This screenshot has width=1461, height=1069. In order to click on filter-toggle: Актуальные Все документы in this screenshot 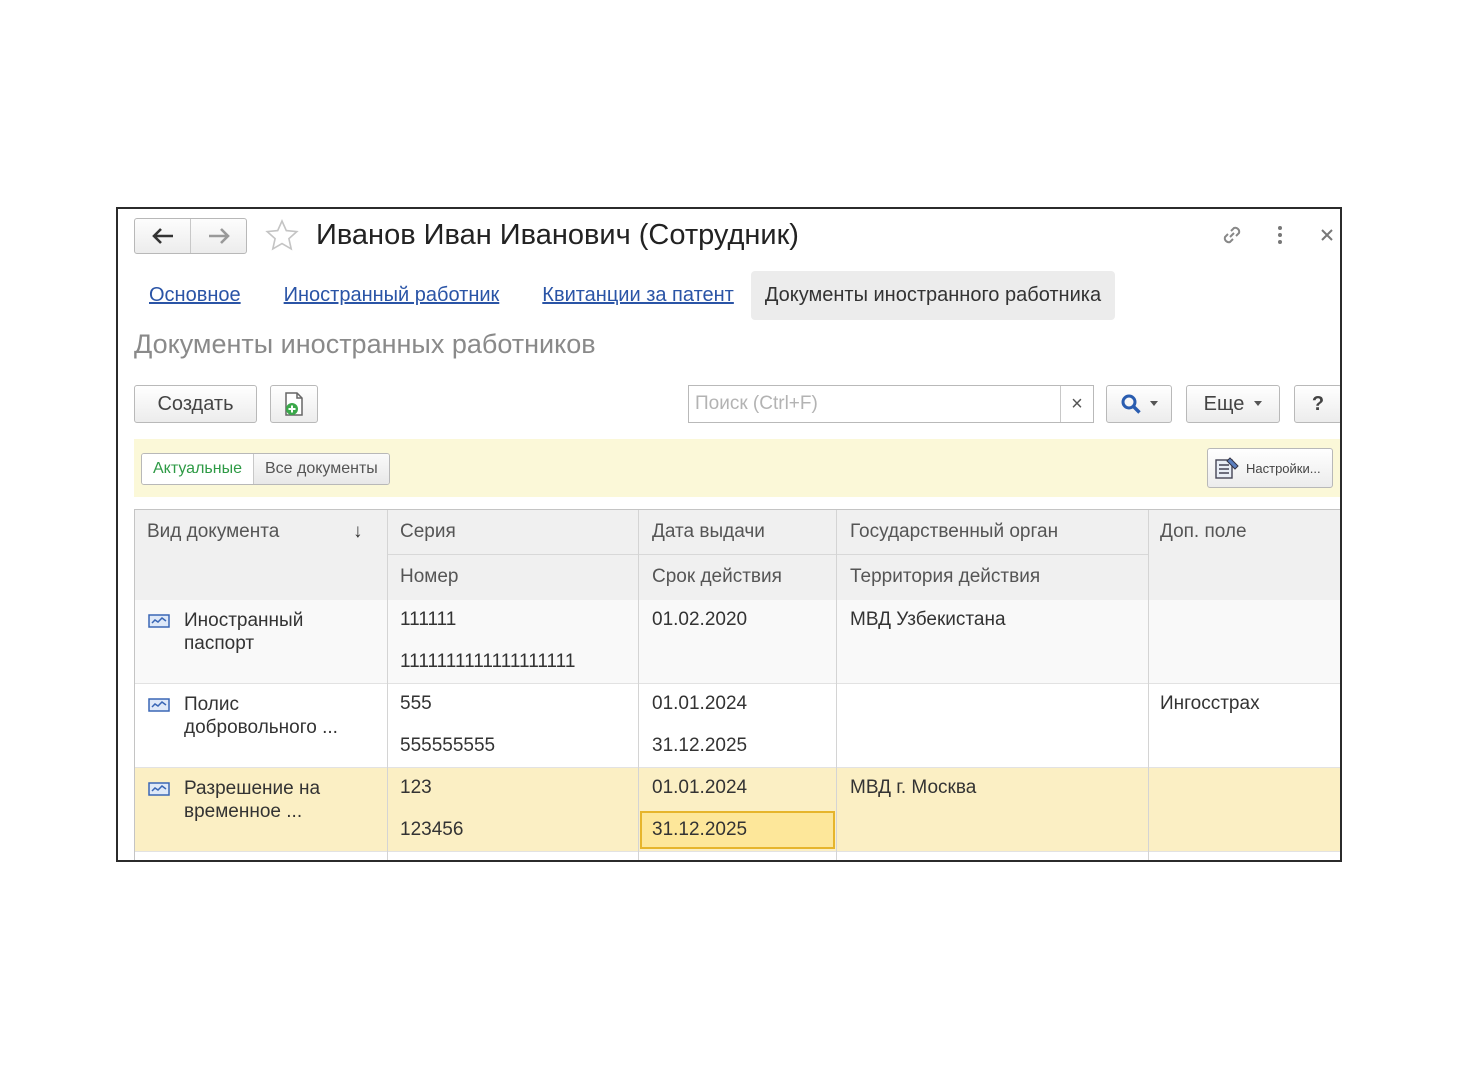, I will do `click(265, 469)`.